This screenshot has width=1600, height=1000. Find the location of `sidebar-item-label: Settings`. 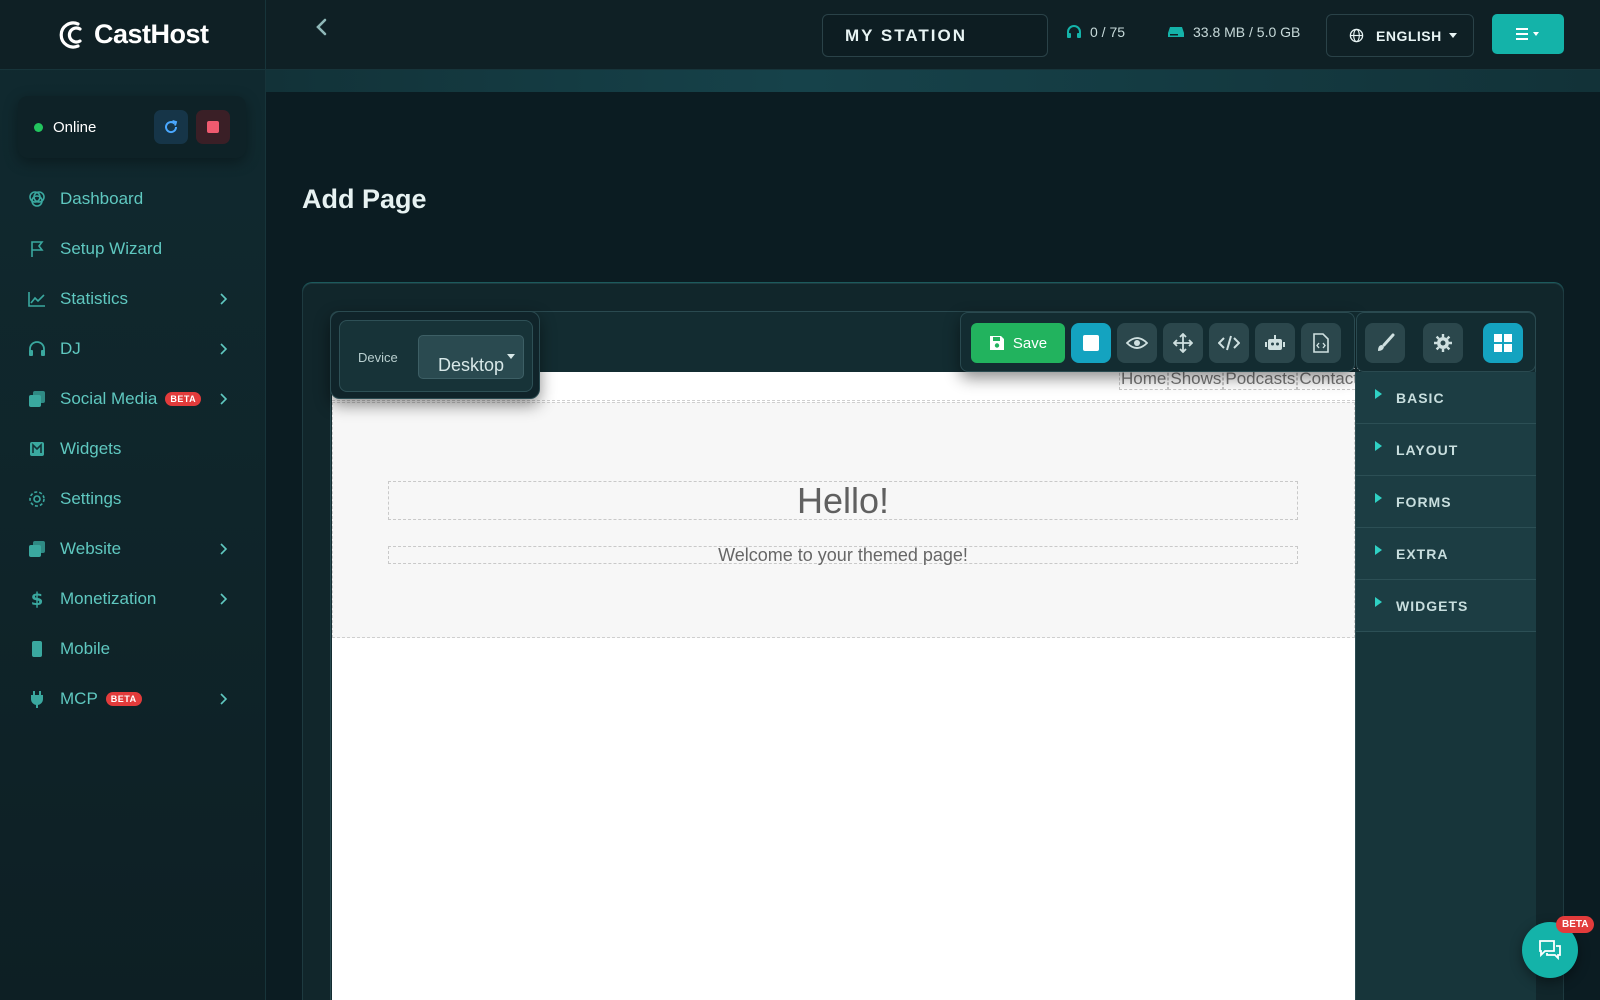

sidebar-item-label: Settings is located at coordinates (91, 498).